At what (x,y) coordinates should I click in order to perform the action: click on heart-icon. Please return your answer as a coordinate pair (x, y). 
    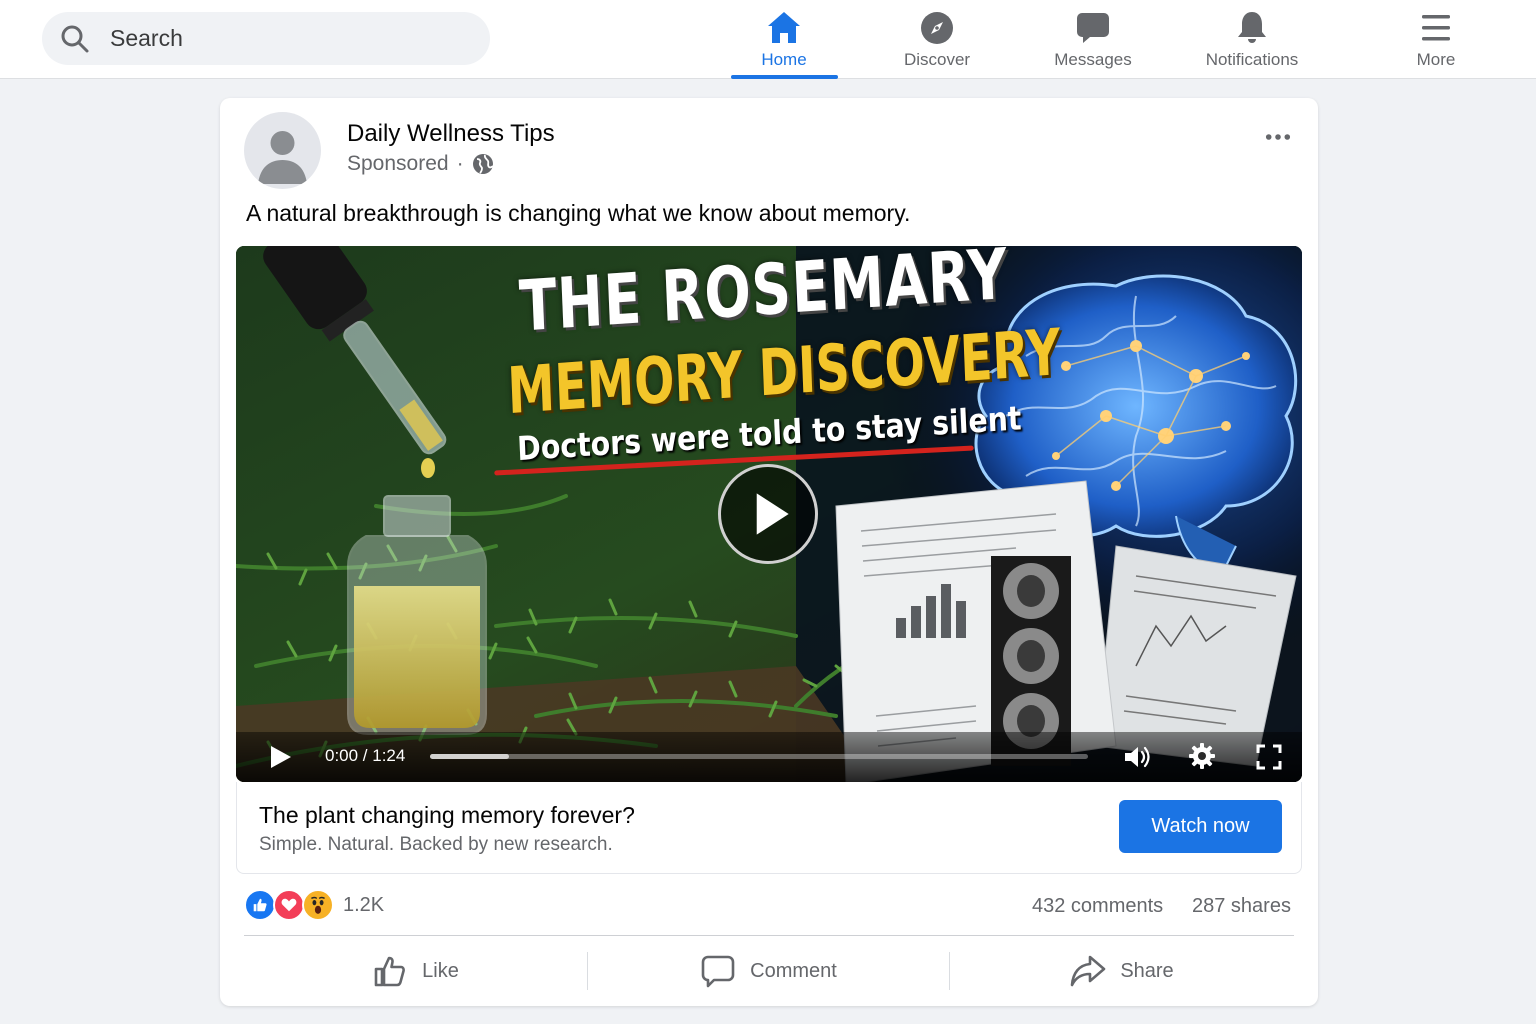
    Looking at the image, I should click on (289, 905).